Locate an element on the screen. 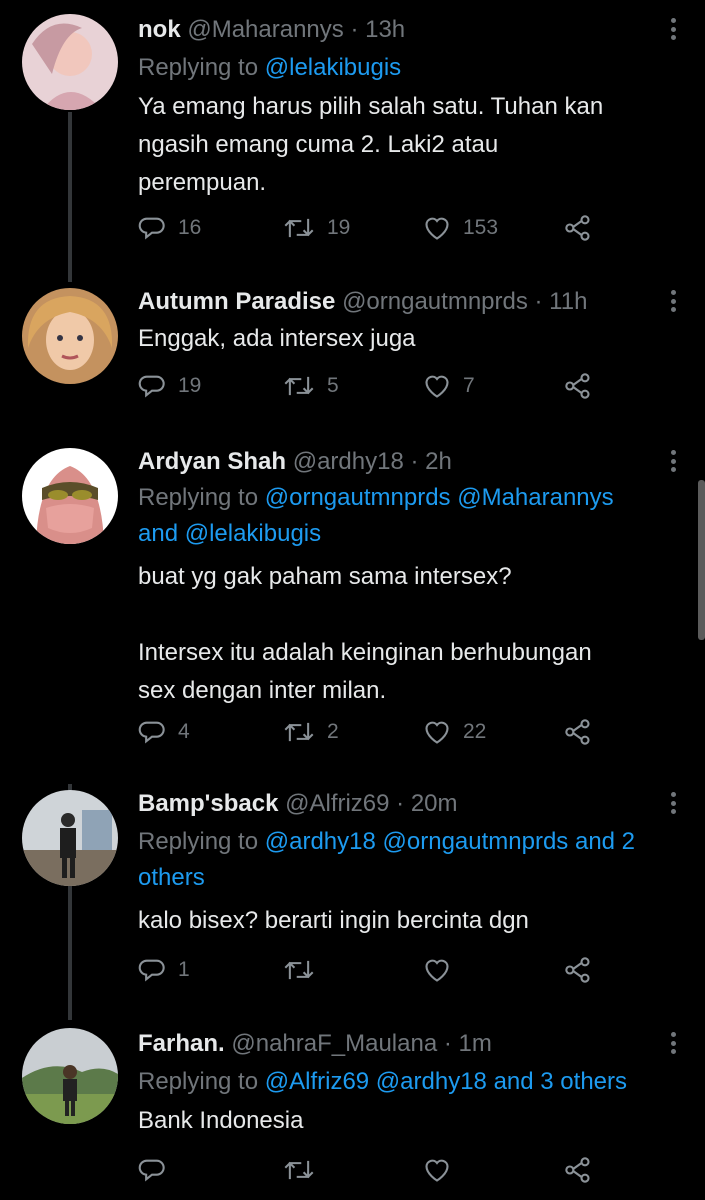  tweet-header: Ardyan Shah @ardhy18 · 2h is located at coordinates (295, 462).